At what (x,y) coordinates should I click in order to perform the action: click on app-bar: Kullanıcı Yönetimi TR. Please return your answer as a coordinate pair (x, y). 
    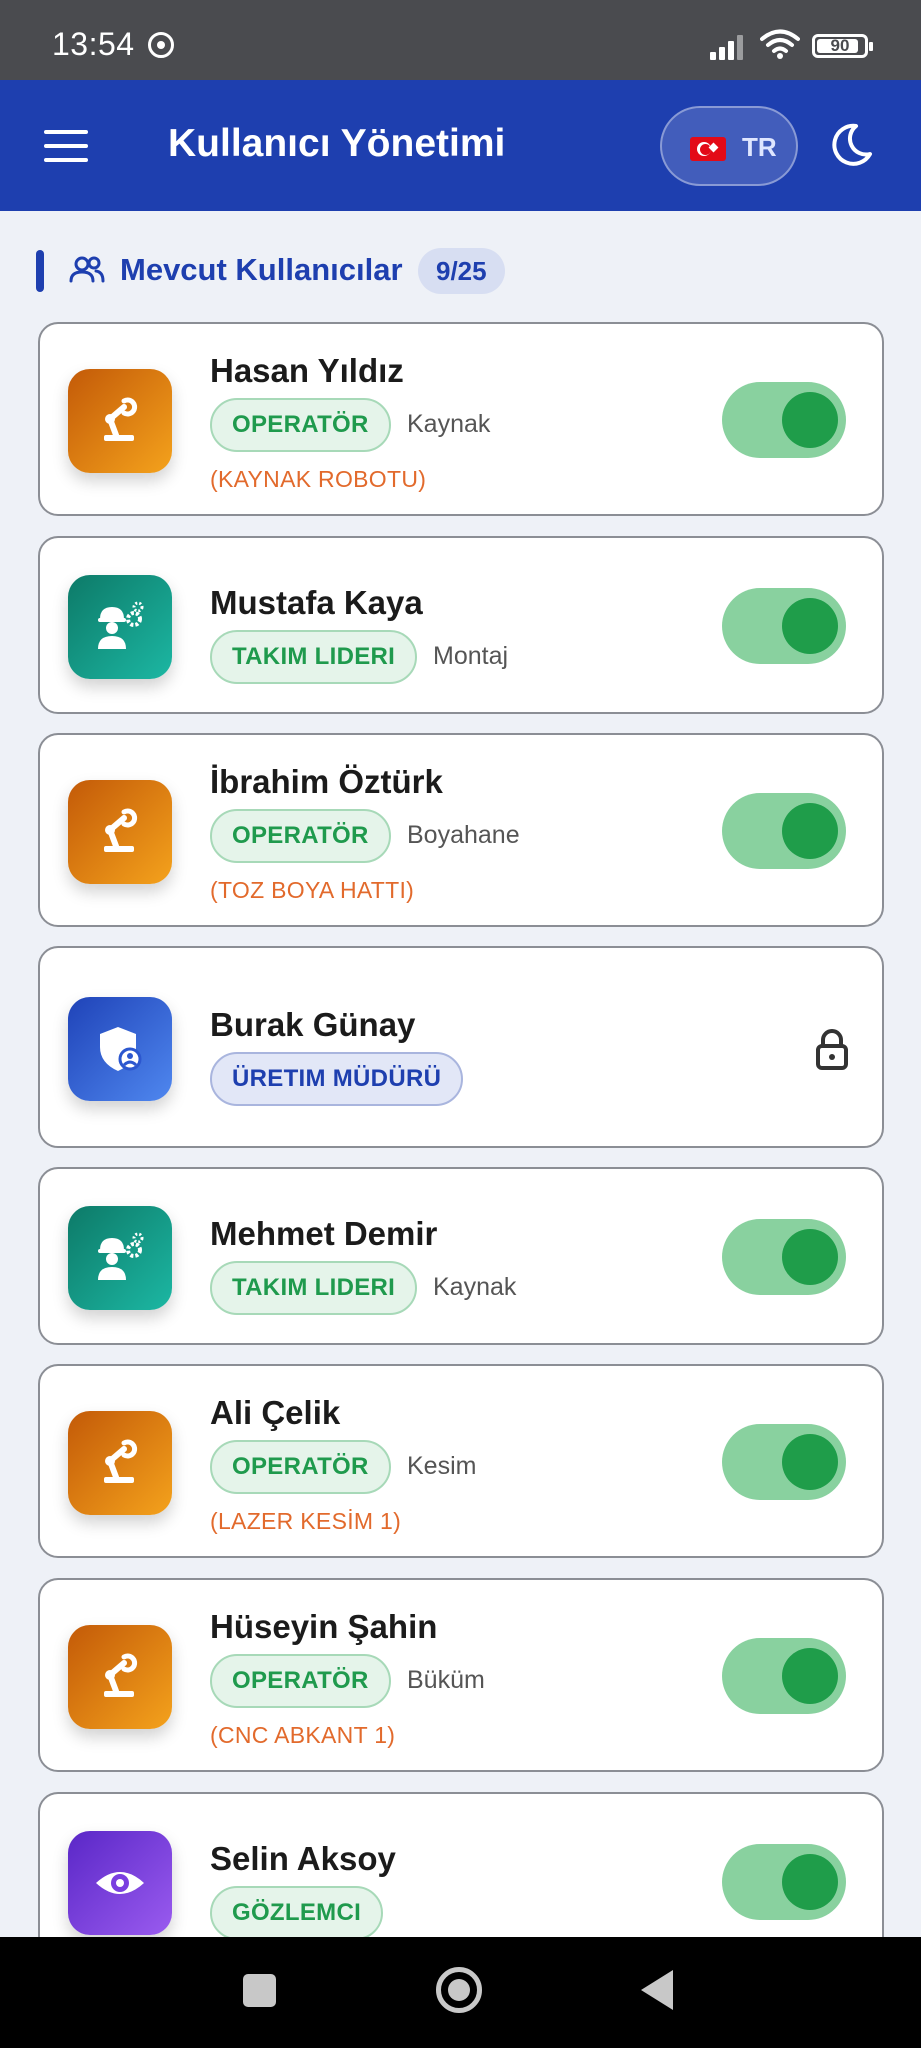
    Looking at the image, I should click on (460, 145).